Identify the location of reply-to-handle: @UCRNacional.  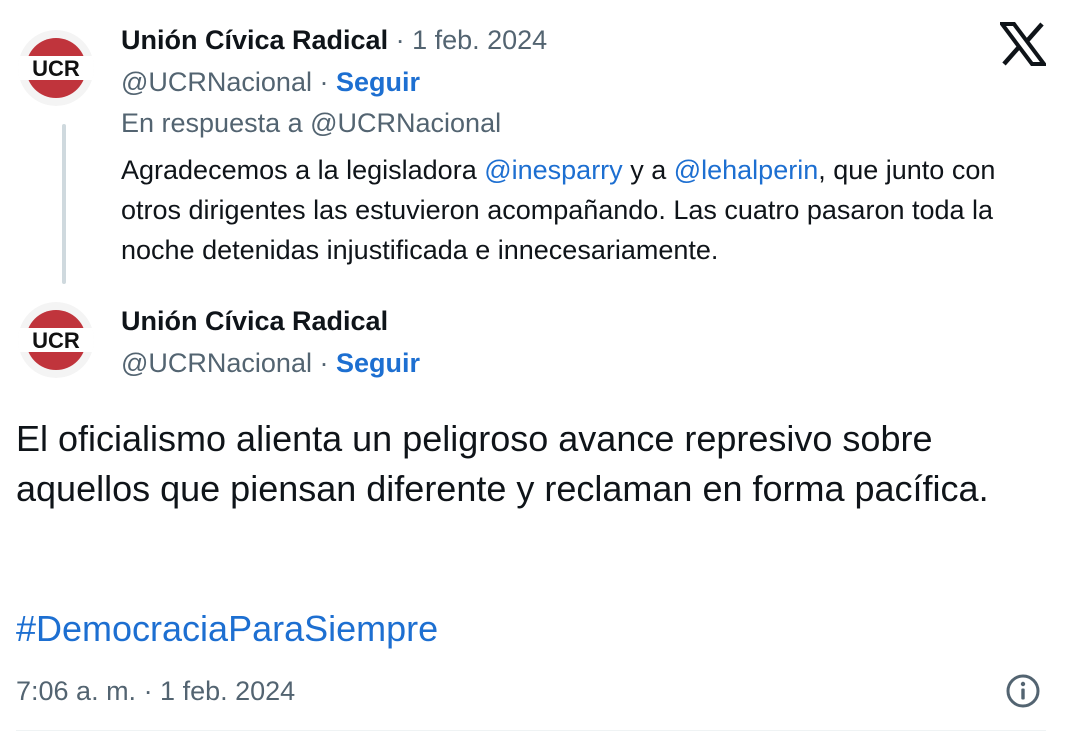
(405, 123).